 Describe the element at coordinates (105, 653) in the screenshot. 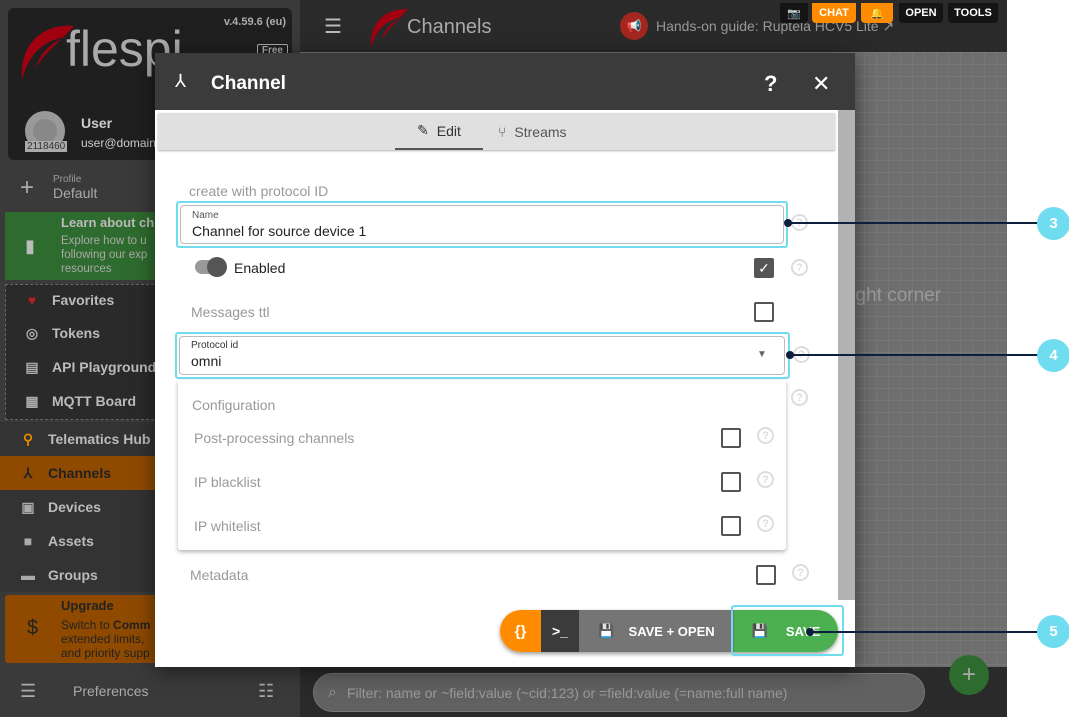

I see `upgrade-line3: and priority supp` at that location.